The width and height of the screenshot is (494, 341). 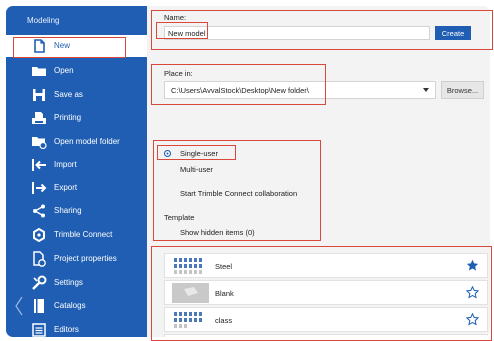 I want to click on sidebar-item-open: Open, so click(x=76, y=71).